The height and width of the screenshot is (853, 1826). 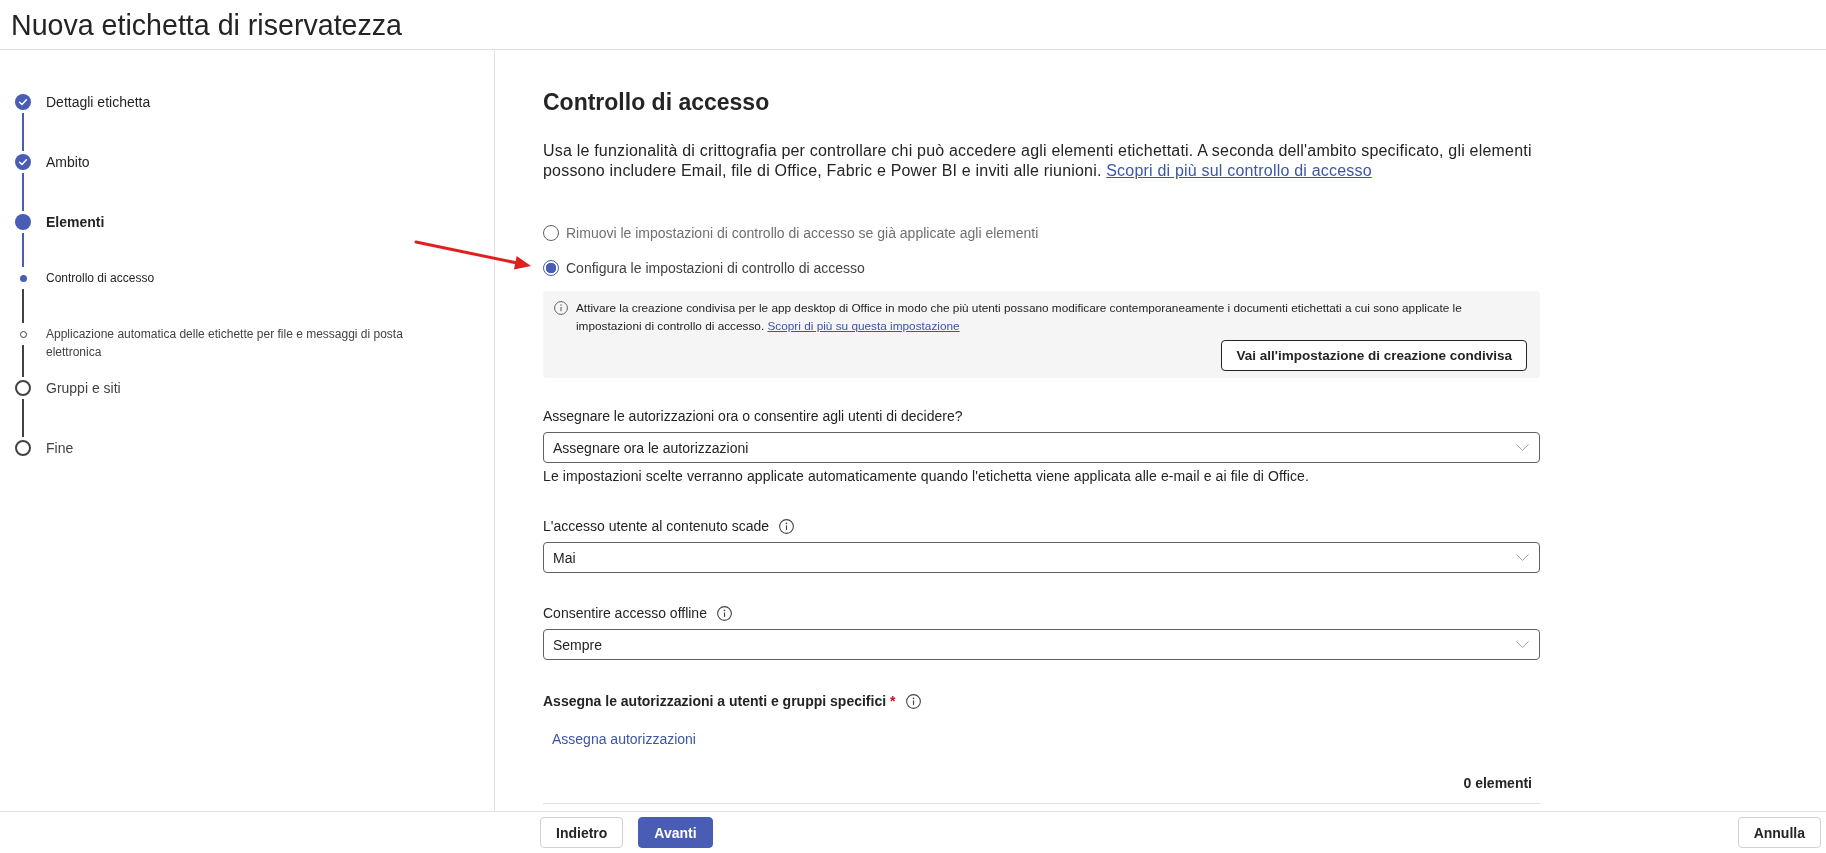 What do you see at coordinates (893, 701) in the screenshot?
I see `required-mark: *` at bounding box center [893, 701].